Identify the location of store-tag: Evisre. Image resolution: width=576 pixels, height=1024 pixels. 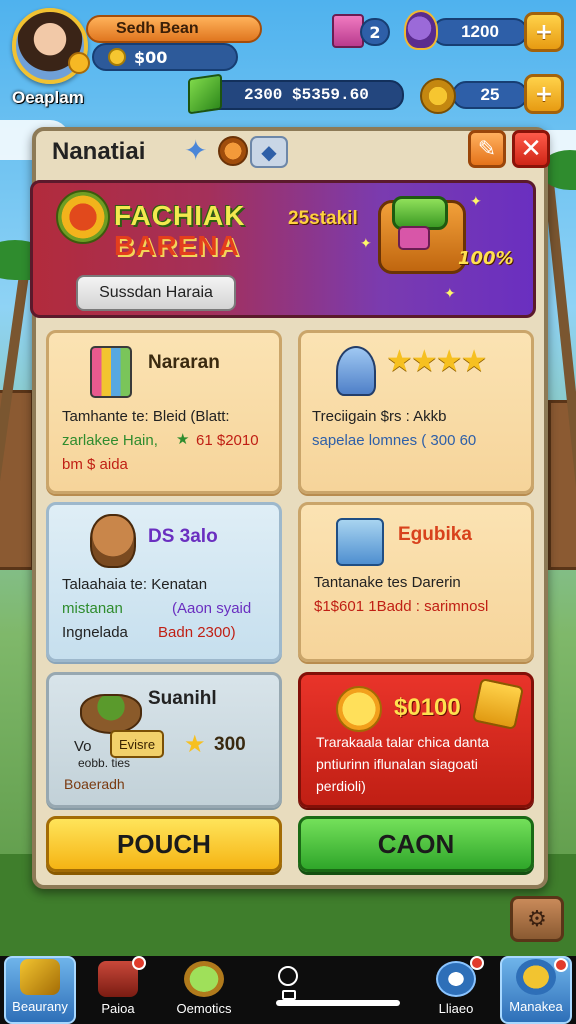
(137, 744).